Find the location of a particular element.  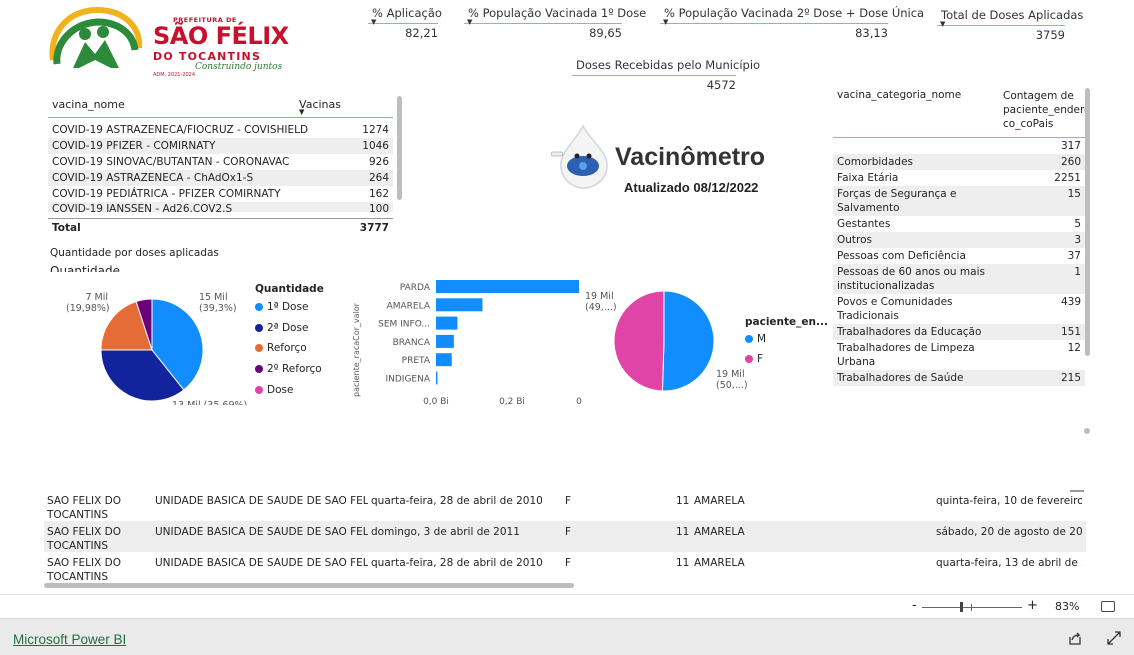

column-header: Vacinas ▼ is located at coordinates (346, 106).